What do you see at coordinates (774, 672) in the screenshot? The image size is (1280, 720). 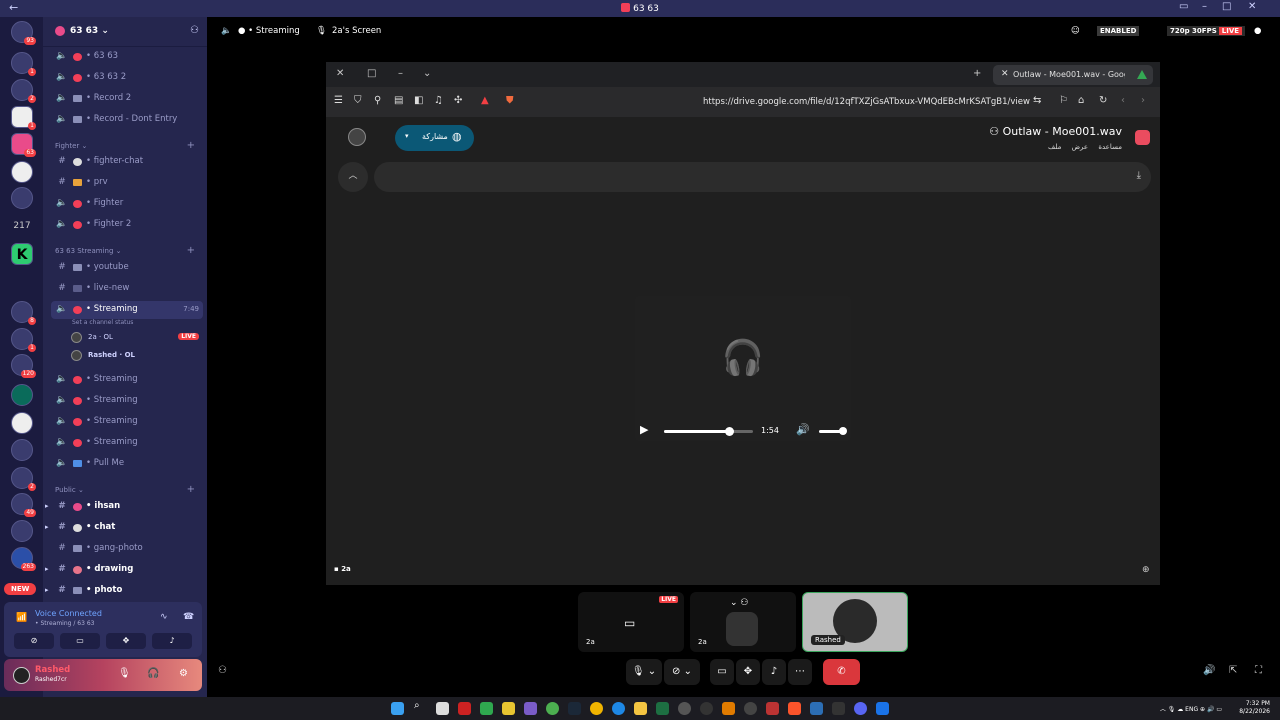 I see `soundboard-button: ♪` at bounding box center [774, 672].